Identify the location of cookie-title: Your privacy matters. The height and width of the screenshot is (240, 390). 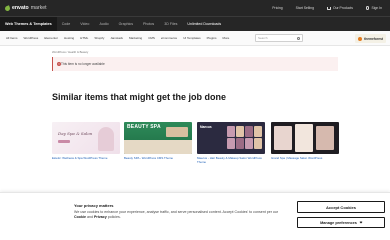
(94, 205).